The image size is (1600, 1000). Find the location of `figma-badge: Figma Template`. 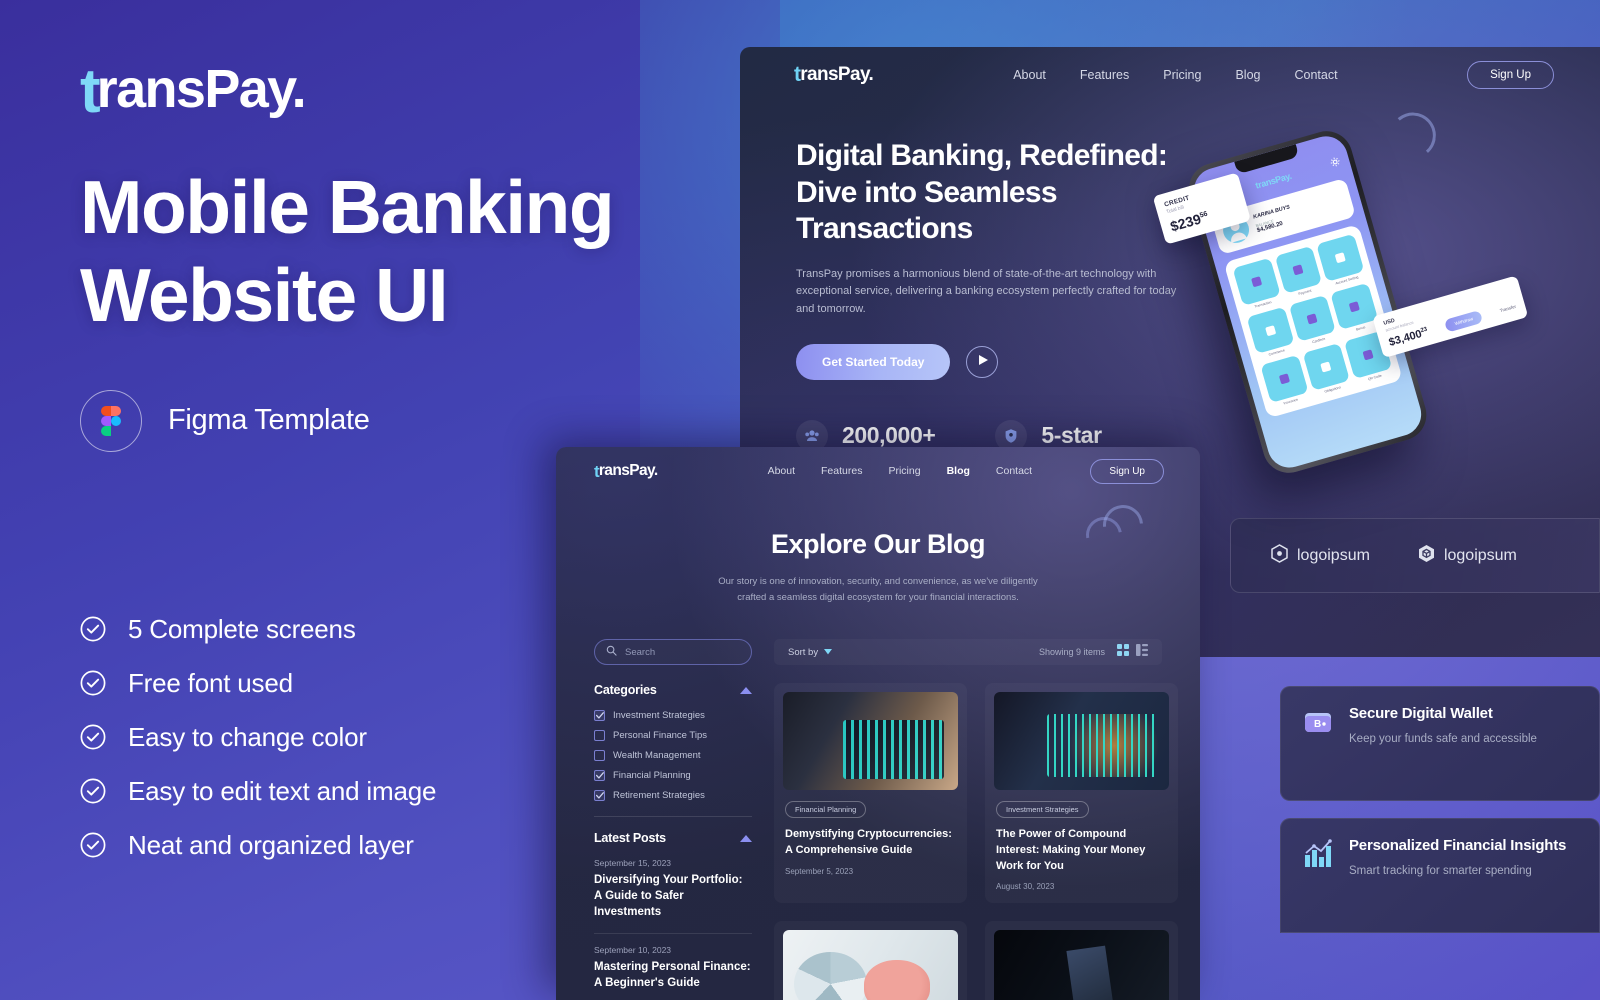

figma-badge: Figma Template is located at coordinates (430, 420).